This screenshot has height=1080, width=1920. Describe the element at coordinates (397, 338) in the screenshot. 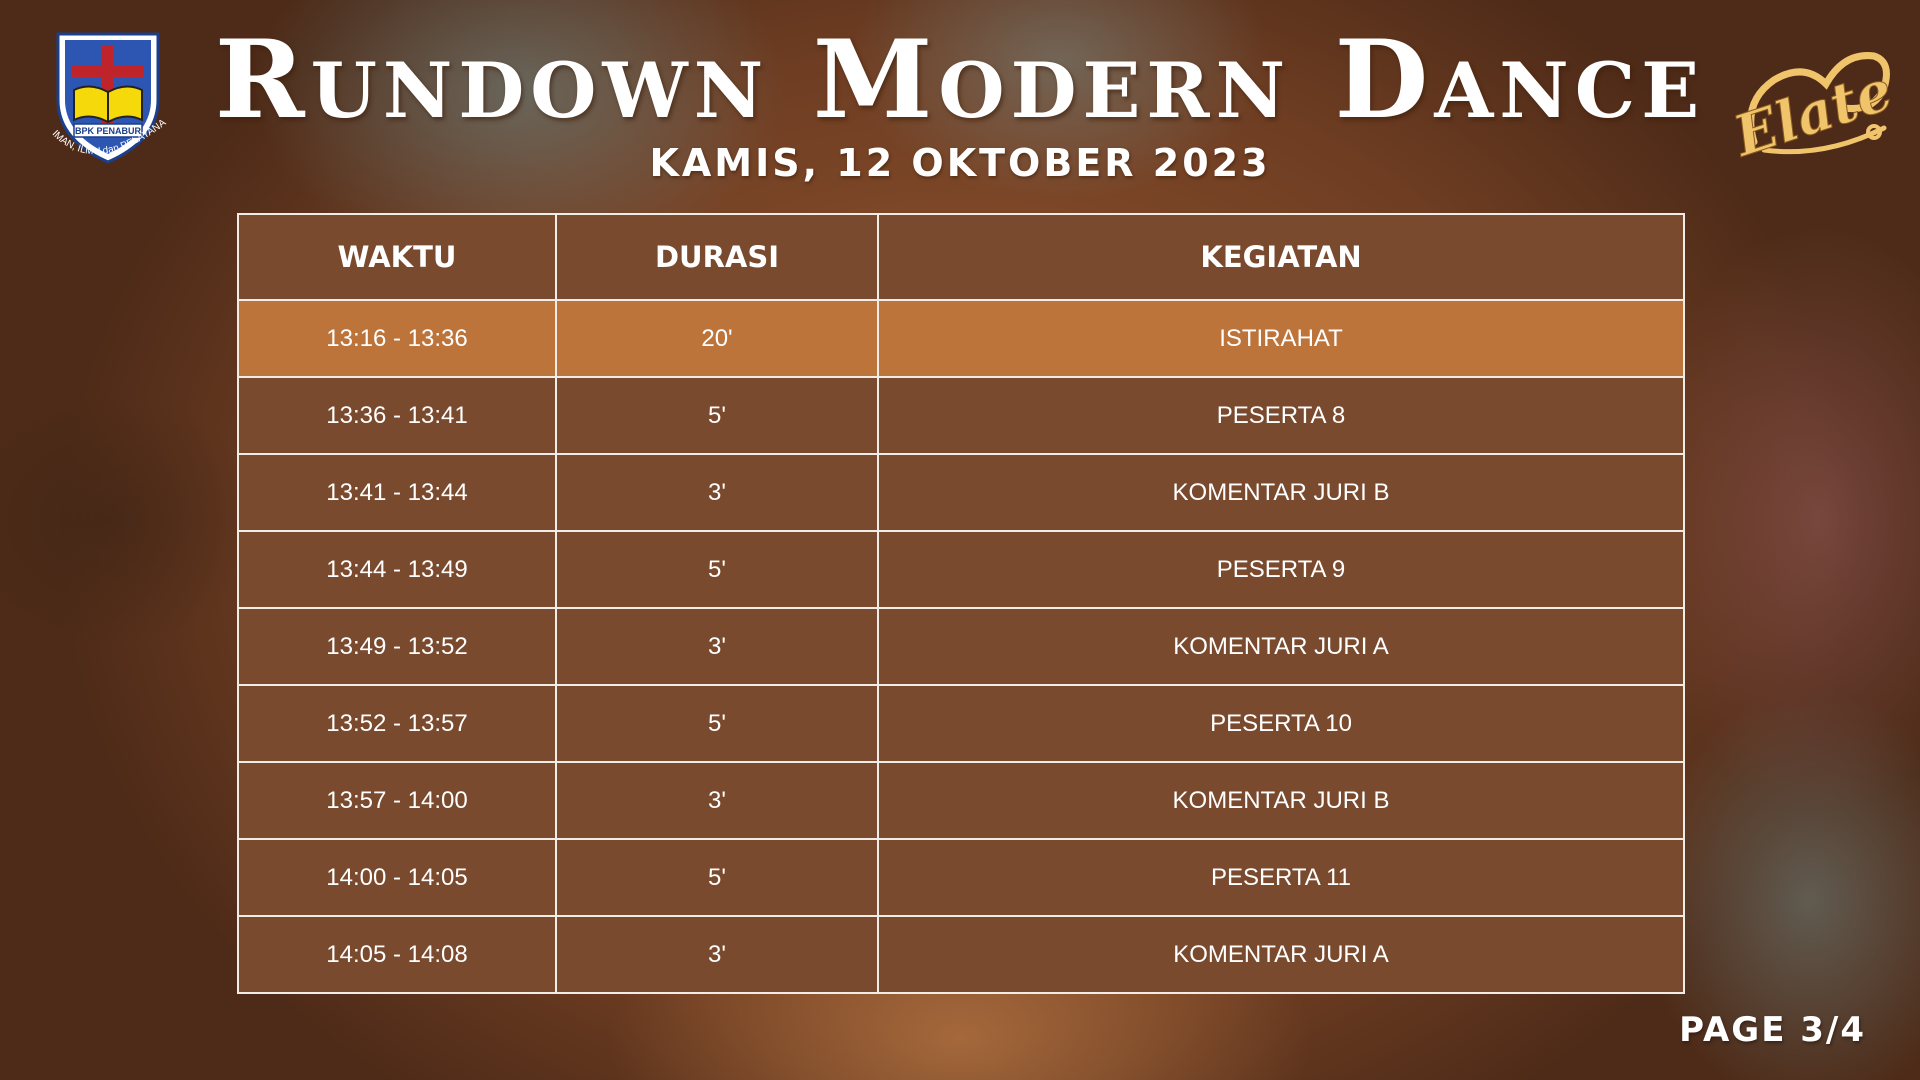

I see `cell-waktu: 13:16 - 13:36` at that location.